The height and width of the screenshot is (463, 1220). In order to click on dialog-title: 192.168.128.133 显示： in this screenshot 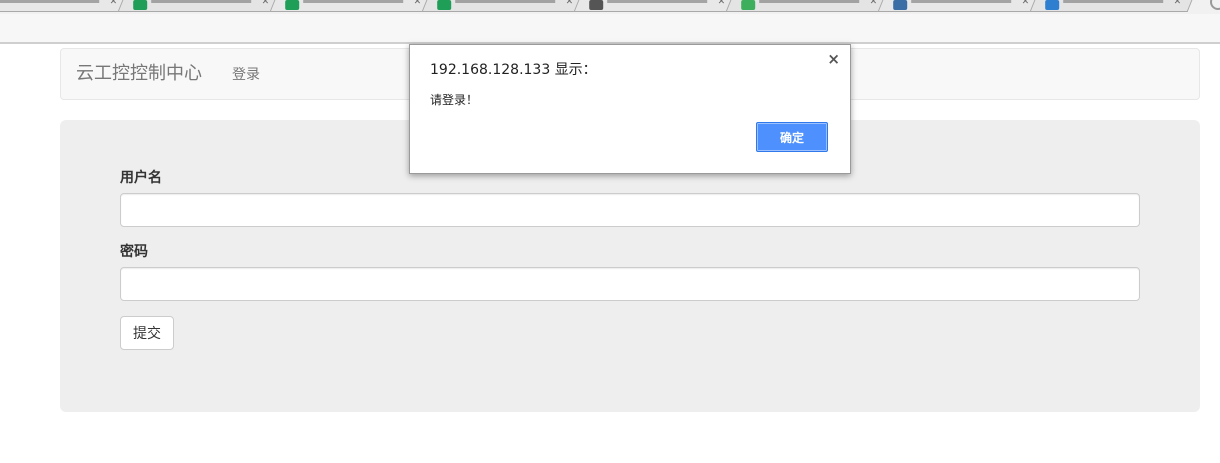, I will do `click(513, 70)`.